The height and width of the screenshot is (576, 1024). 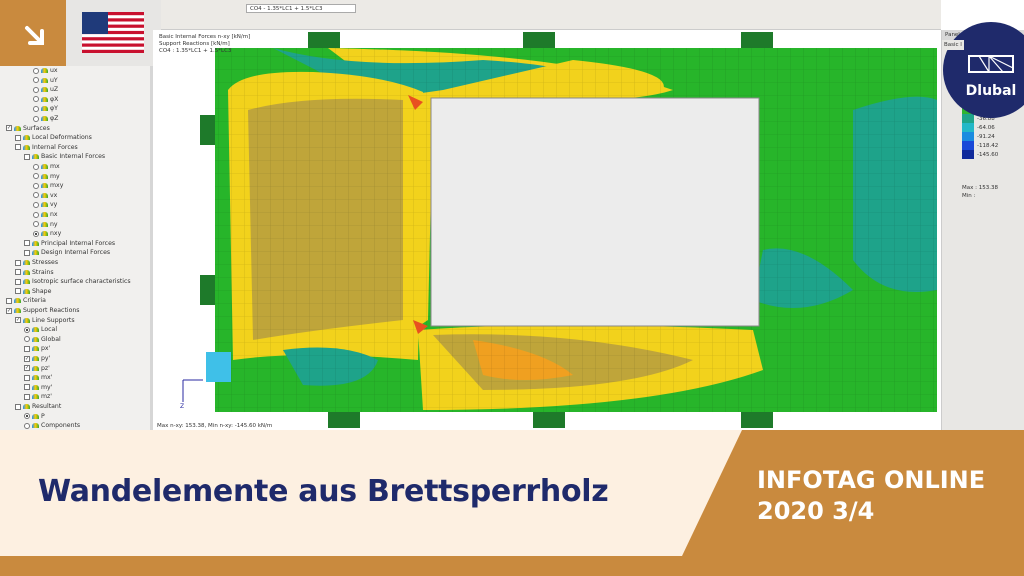 I want to click on tree-item: ✓ Line Supports, so click(x=45, y=320).